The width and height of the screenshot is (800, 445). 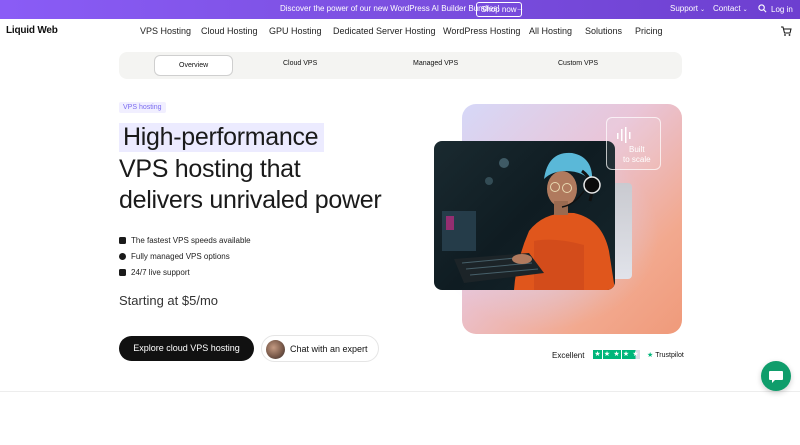 I want to click on trust-rating-label: Excellent, so click(x=568, y=355).